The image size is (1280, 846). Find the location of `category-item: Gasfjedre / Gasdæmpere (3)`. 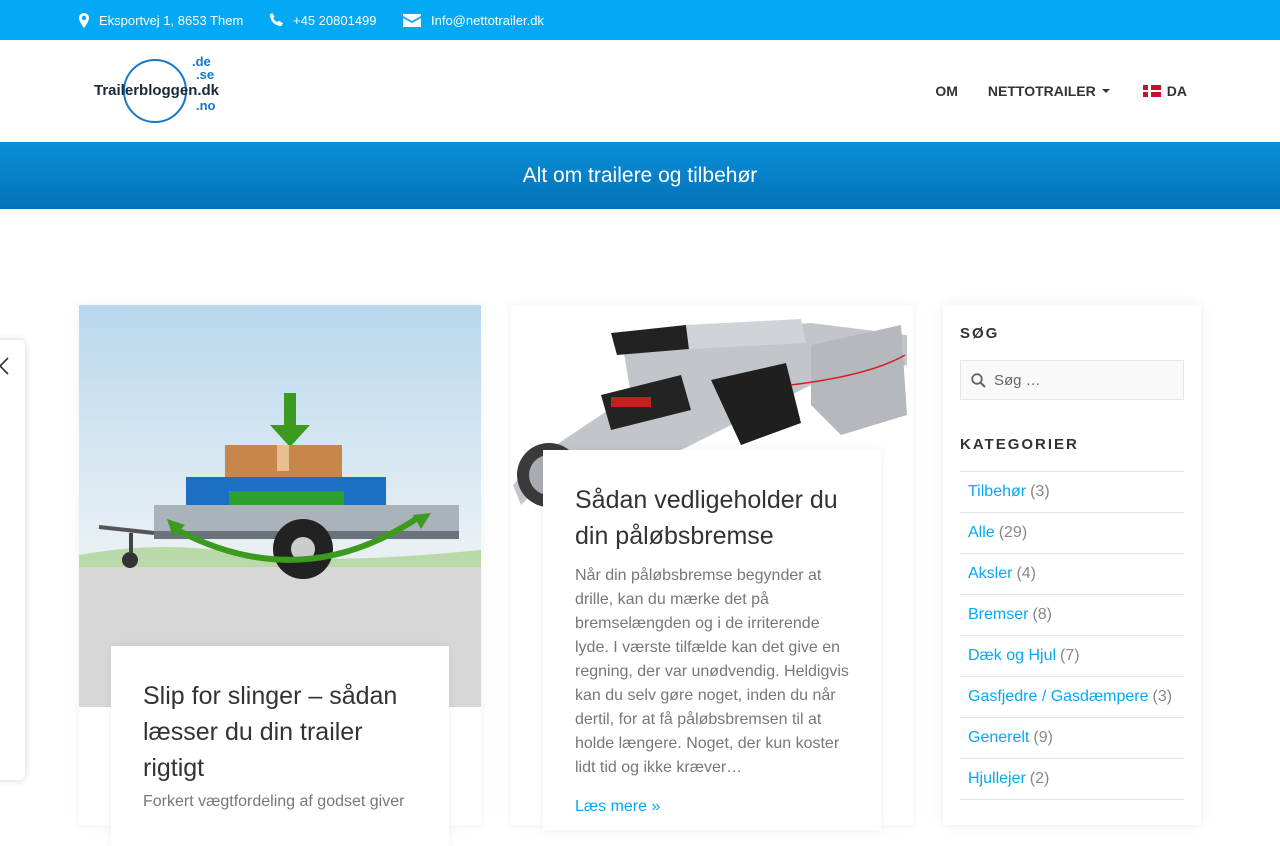

category-item: Gasfjedre / Gasdæmpere (3) is located at coordinates (1072, 697).